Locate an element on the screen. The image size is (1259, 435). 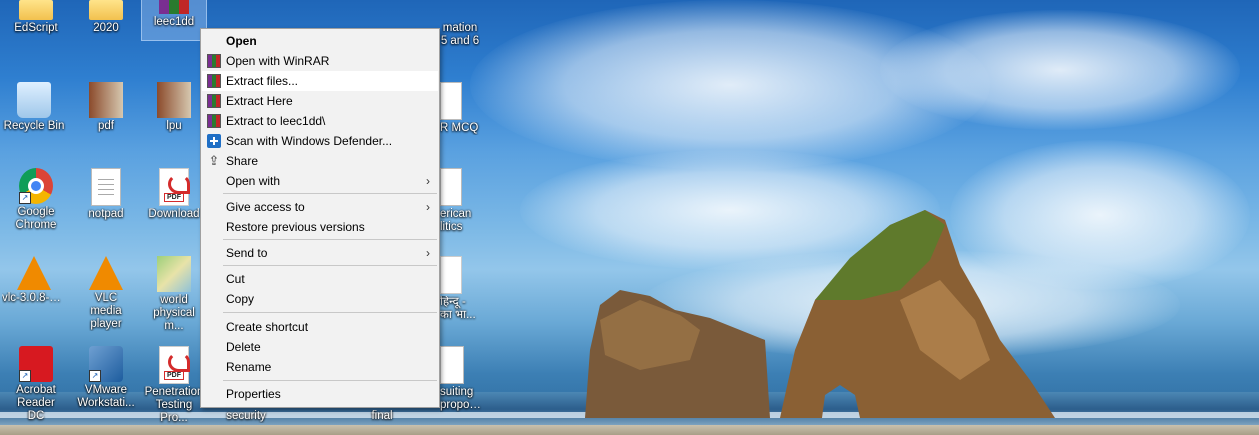
pdf-tag: PDF is located at coordinates (174, 375).